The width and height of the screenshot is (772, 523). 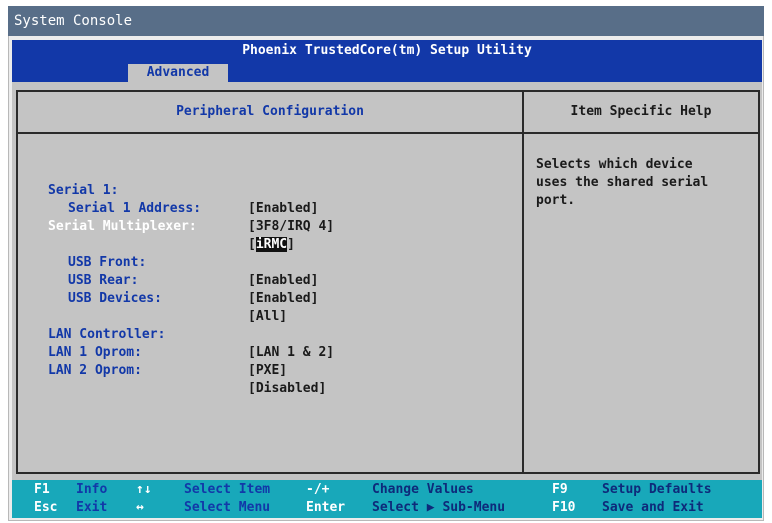 What do you see at coordinates (318, 489) in the screenshot?
I see `key-minus-plus: -/+` at bounding box center [318, 489].